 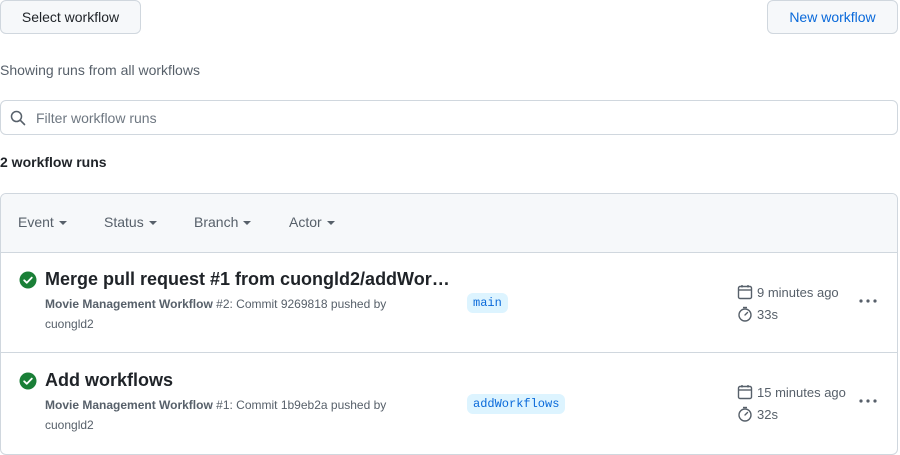 What do you see at coordinates (19, 118) in the screenshot?
I see `search-icon` at bounding box center [19, 118].